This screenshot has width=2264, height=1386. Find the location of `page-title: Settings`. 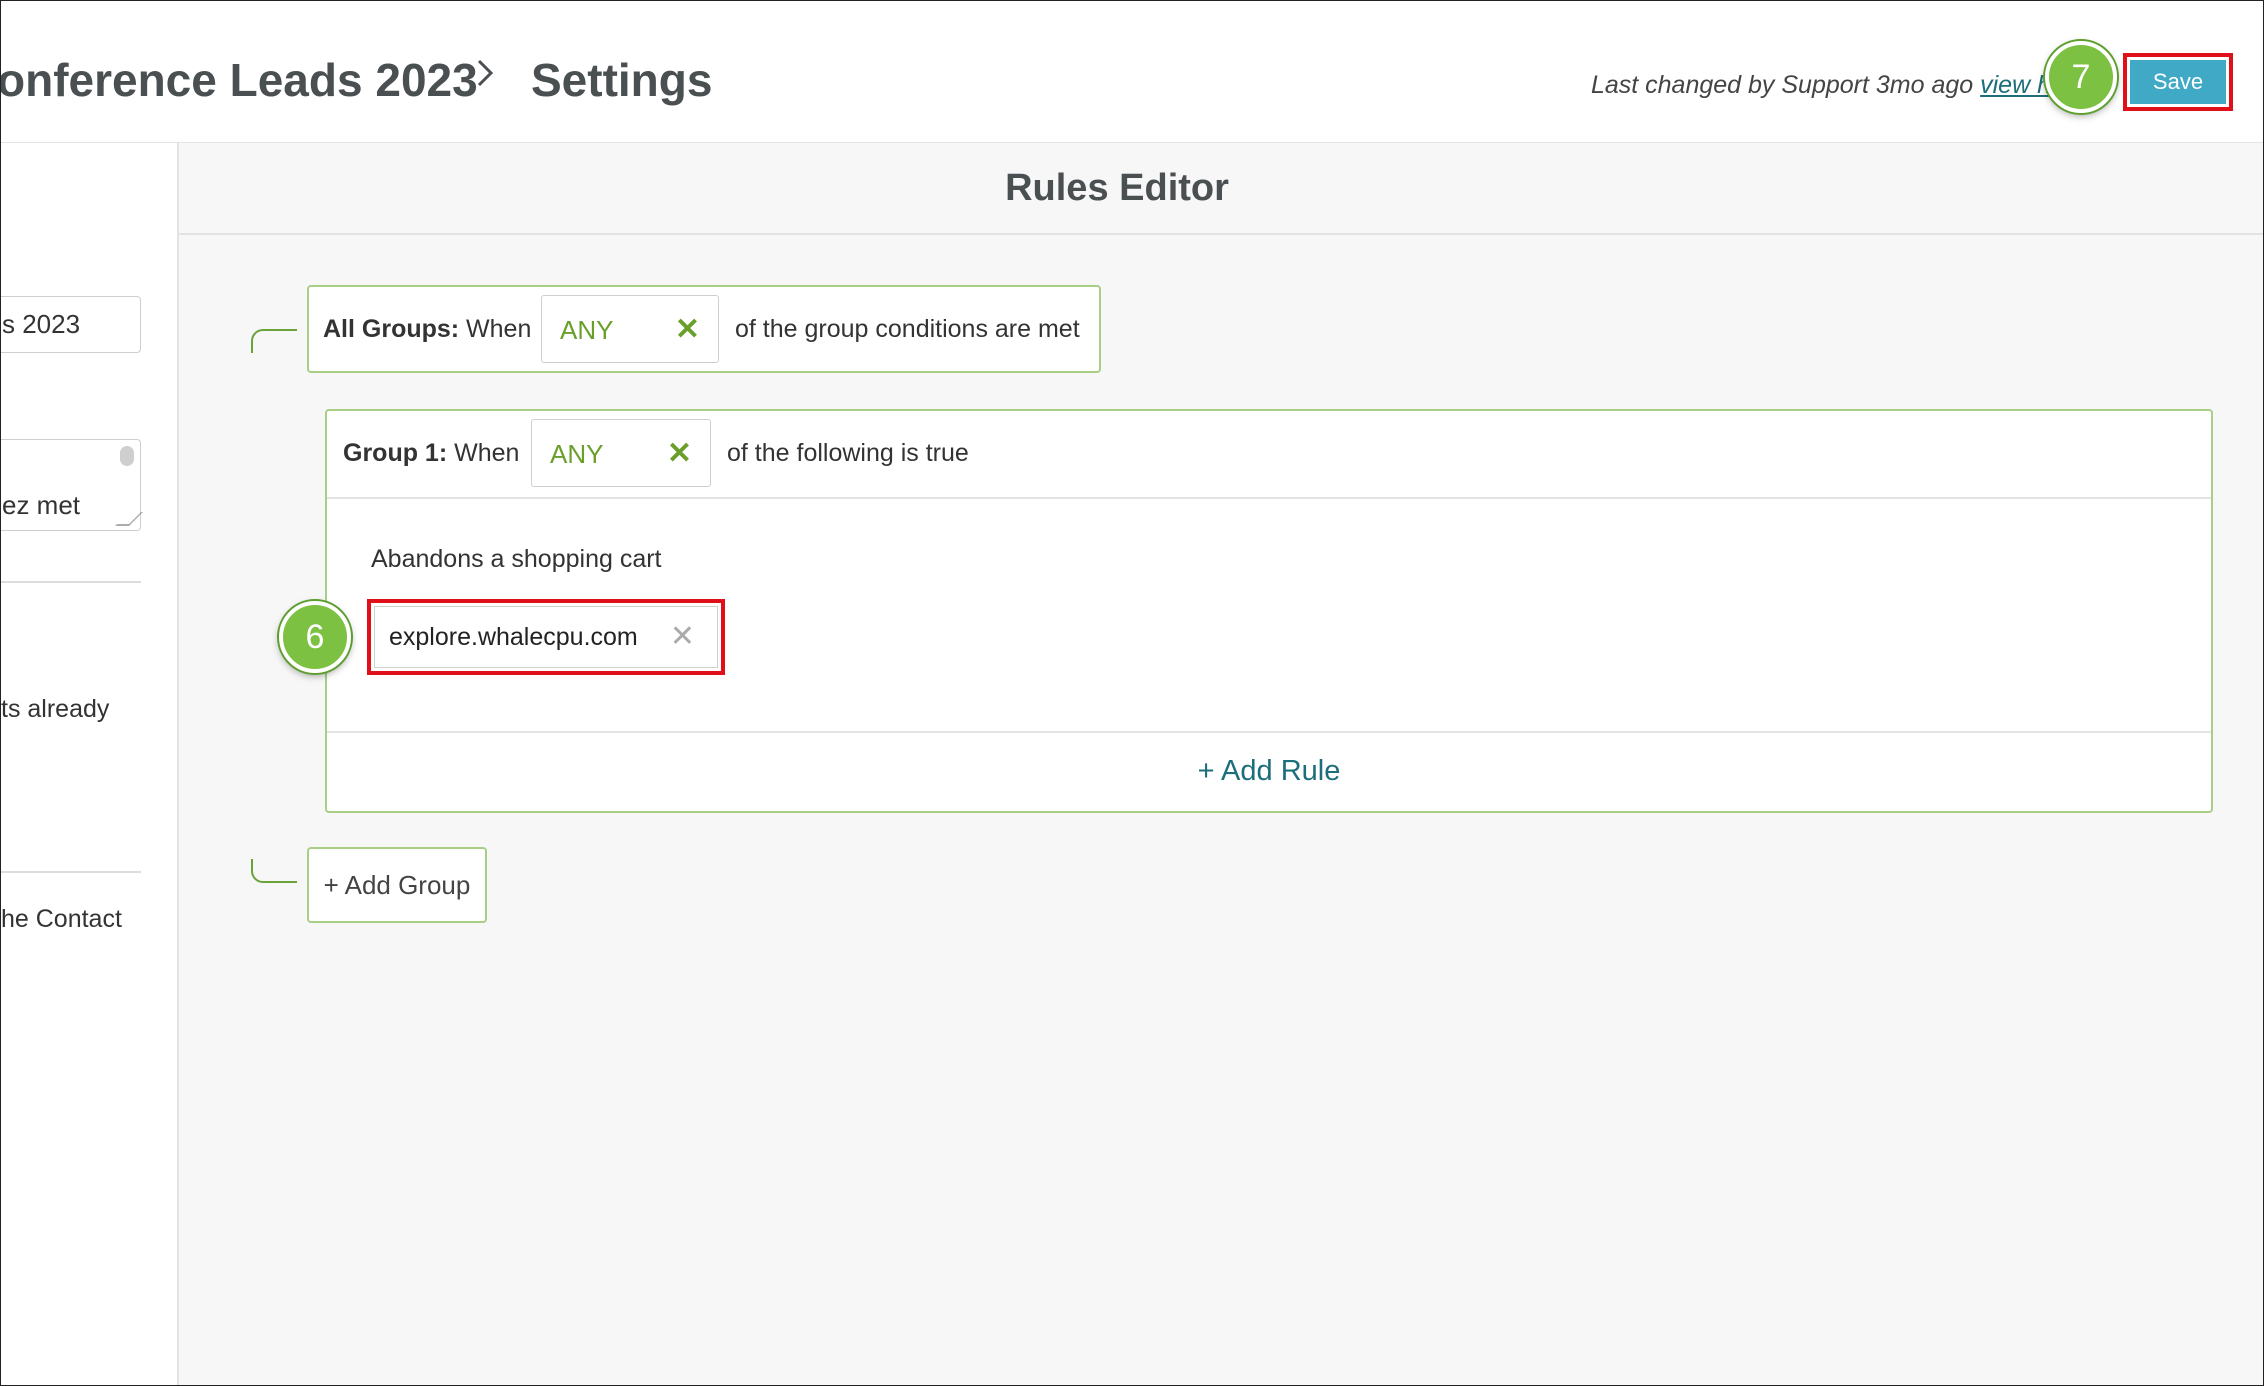

page-title: Settings is located at coordinates (622, 80).